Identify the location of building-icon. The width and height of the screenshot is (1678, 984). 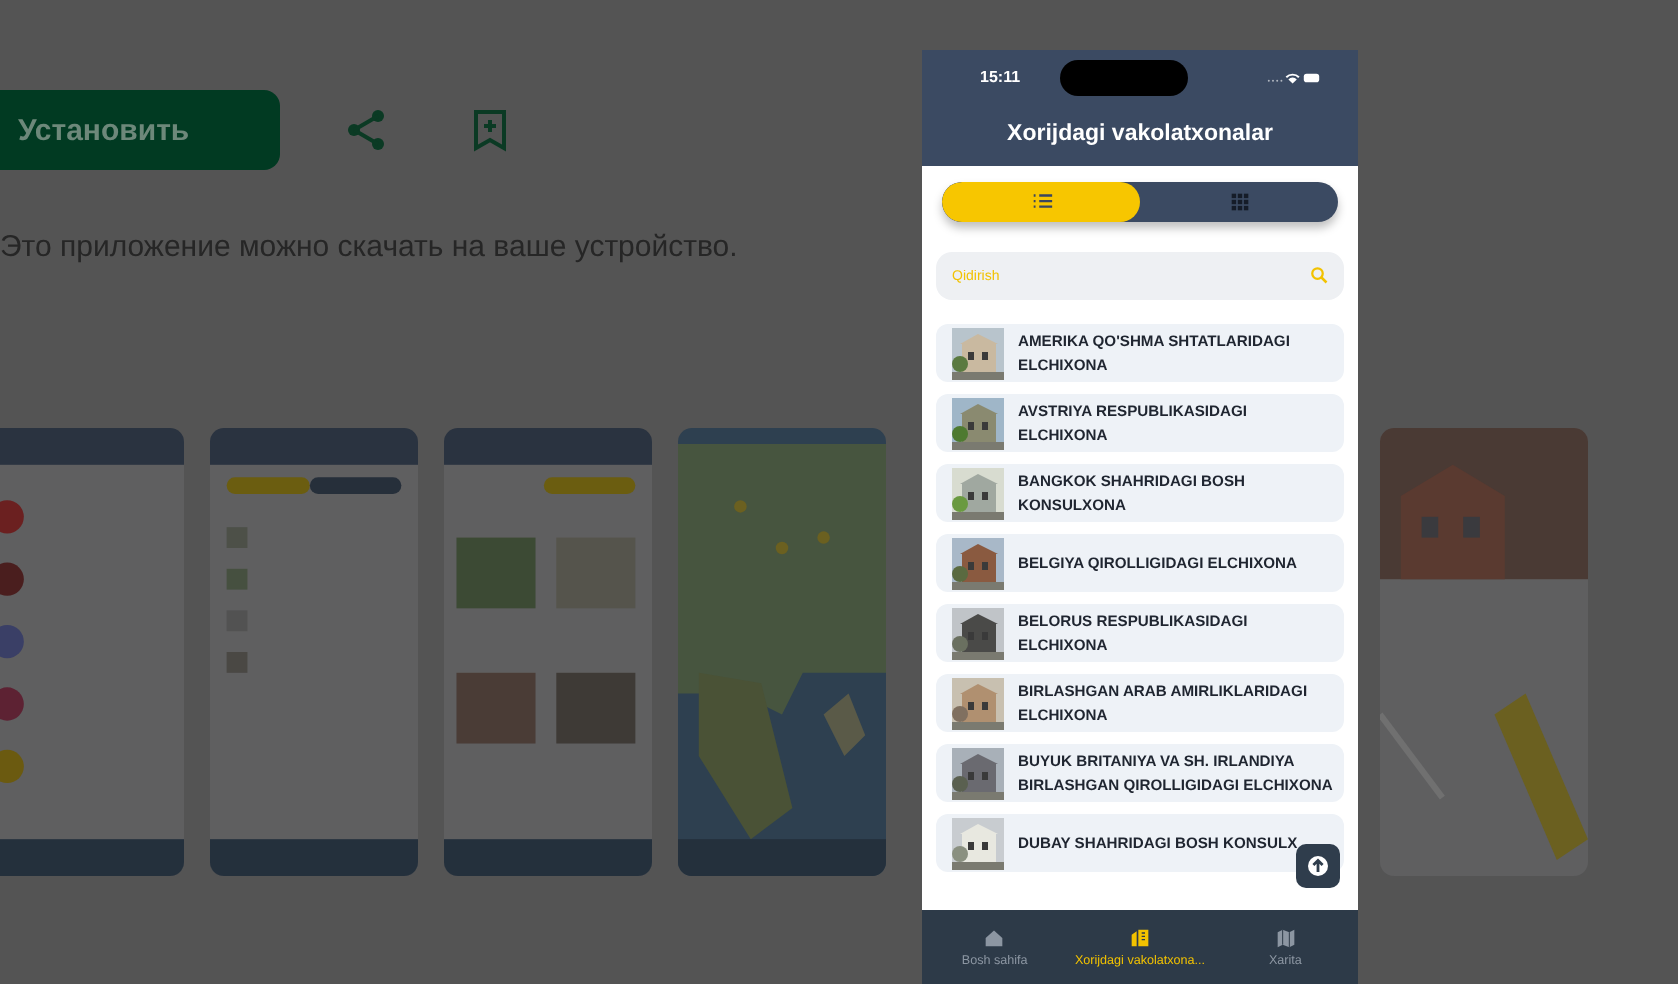
(1140, 937).